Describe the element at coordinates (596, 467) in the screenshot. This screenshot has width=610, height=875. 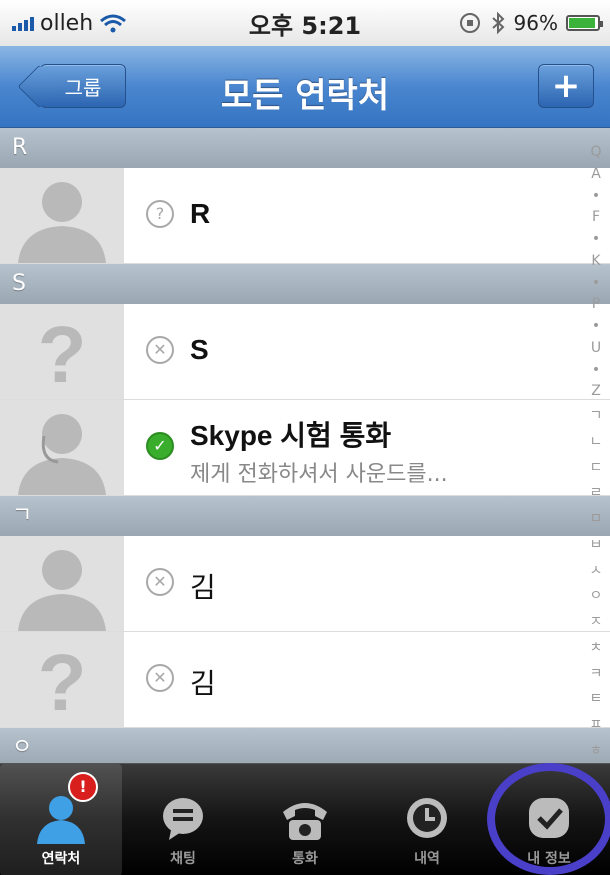
I see `index-letter: ㄷ` at that location.